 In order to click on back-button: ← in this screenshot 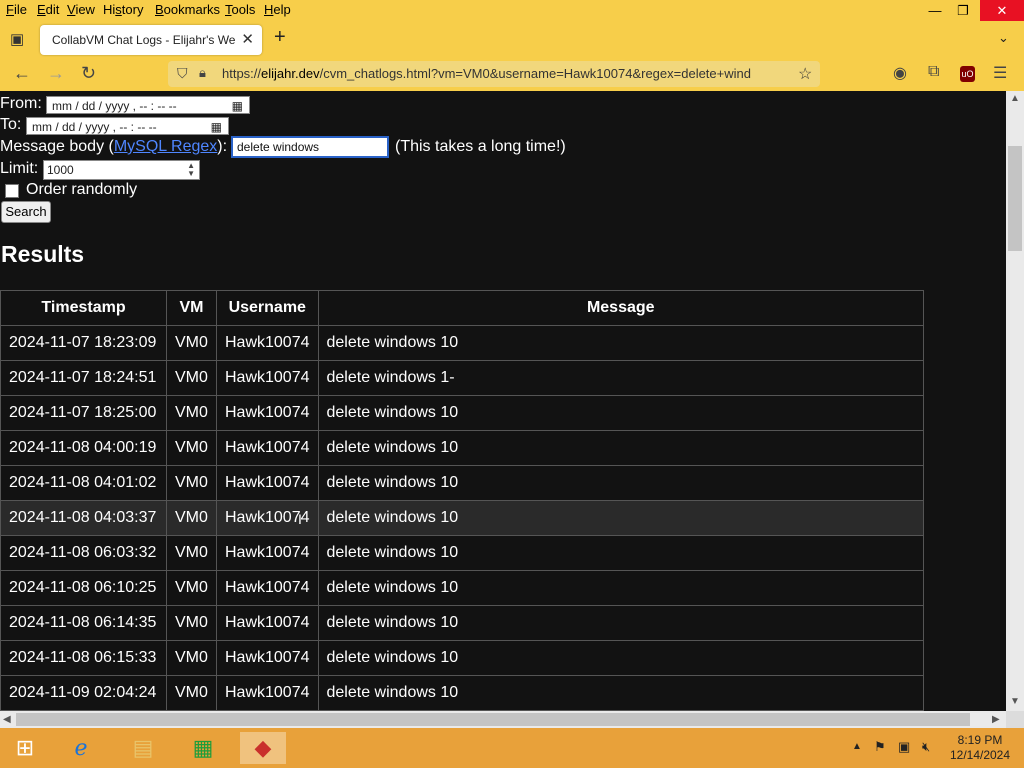, I will do `click(22, 73)`.